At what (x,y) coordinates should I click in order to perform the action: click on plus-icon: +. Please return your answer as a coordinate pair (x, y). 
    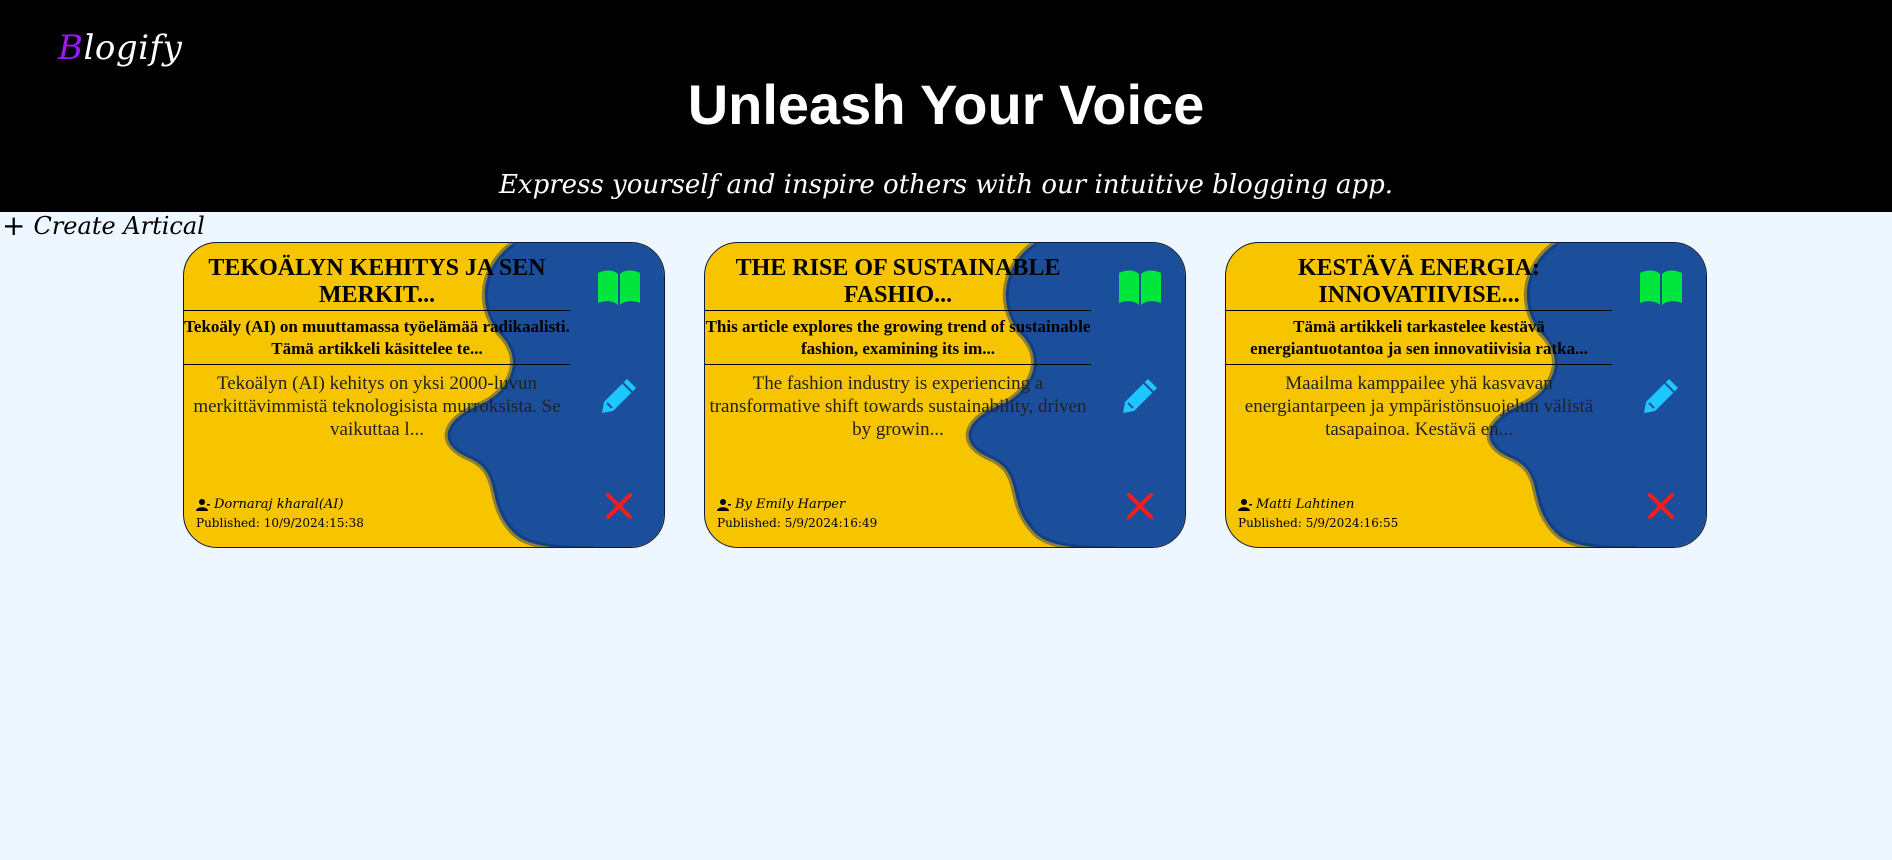
    Looking at the image, I should click on (14, 225).